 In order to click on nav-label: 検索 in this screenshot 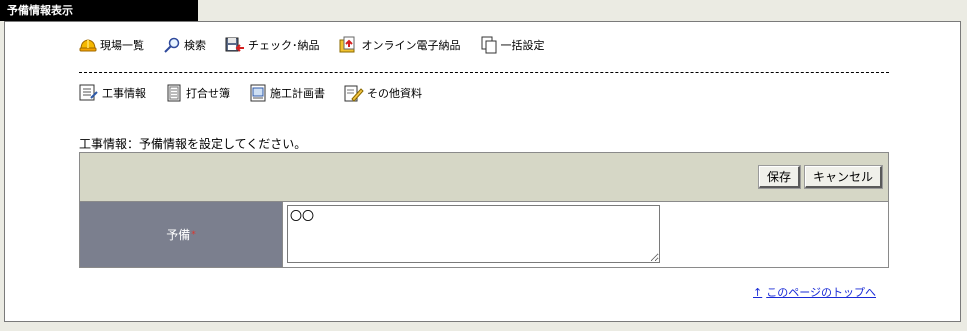, I will do `click(195, 45)`.